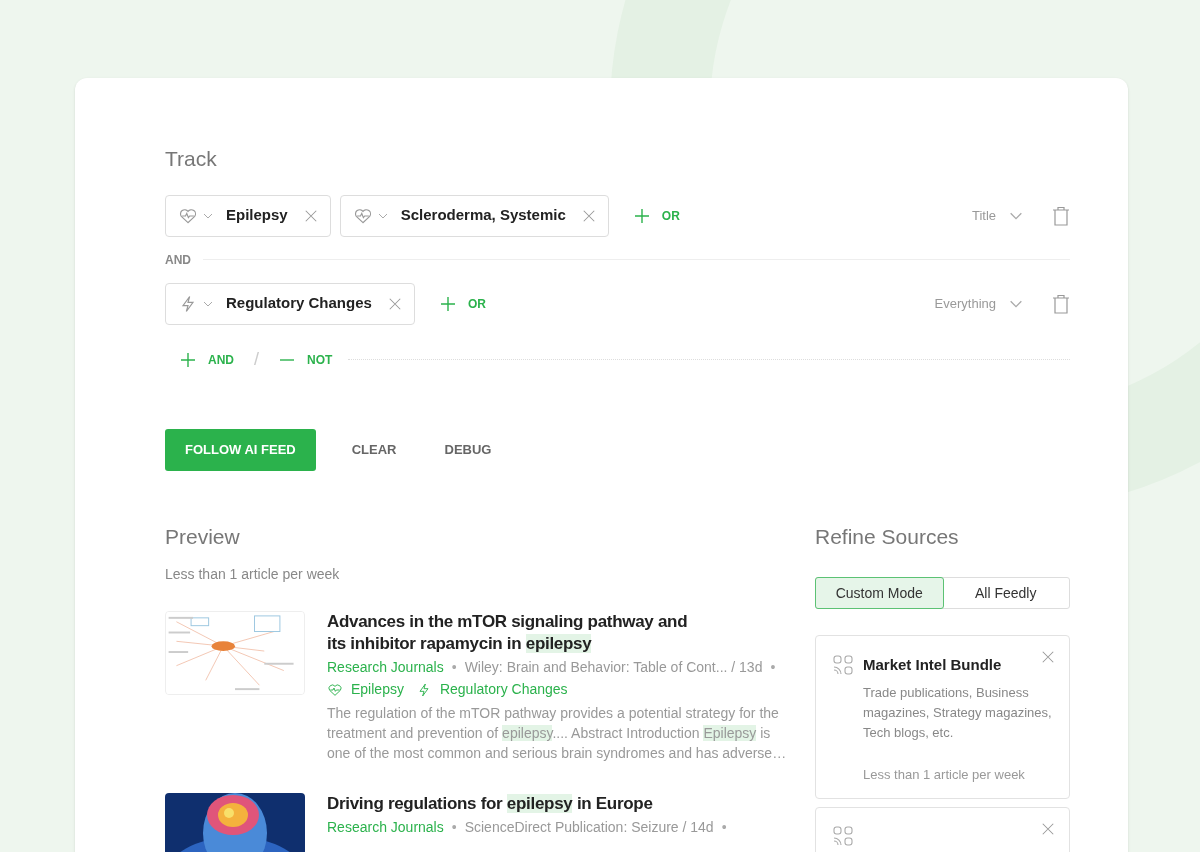  Describe the element at coordinates (191, 159) in the screenshot. I see `section-title: Track` at that location.